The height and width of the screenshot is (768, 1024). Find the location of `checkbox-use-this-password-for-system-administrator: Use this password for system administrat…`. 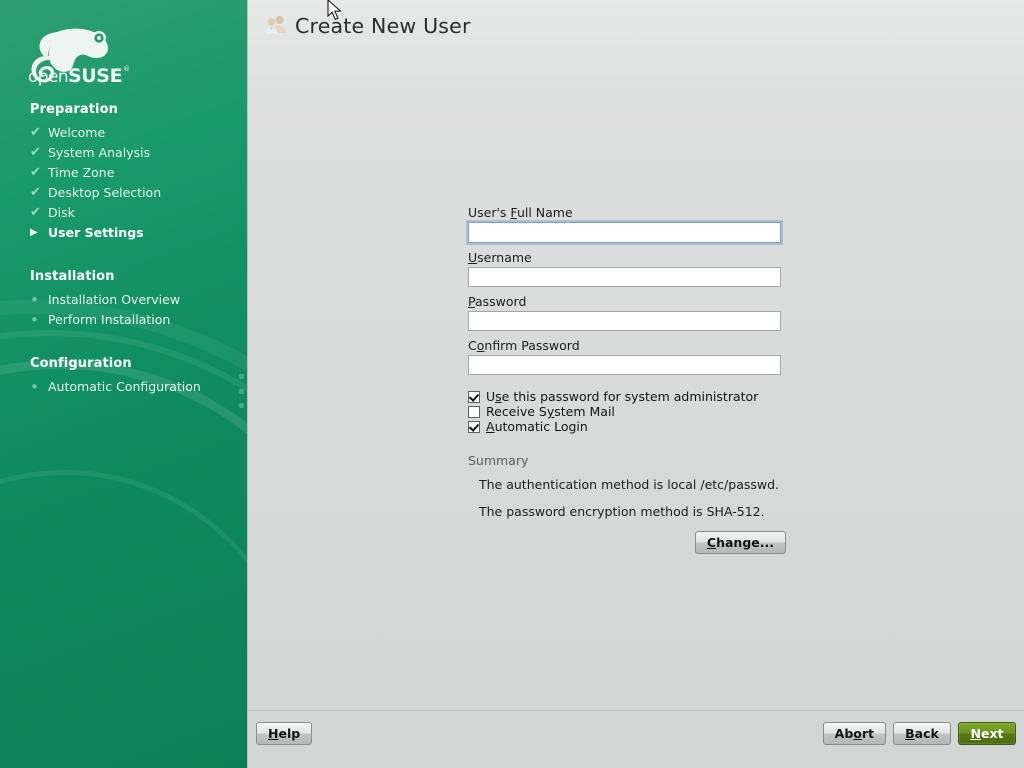

checkbox-use-this-password-for-system-administrator: Use this password for system administrat… is located at coordinates (638, 396).